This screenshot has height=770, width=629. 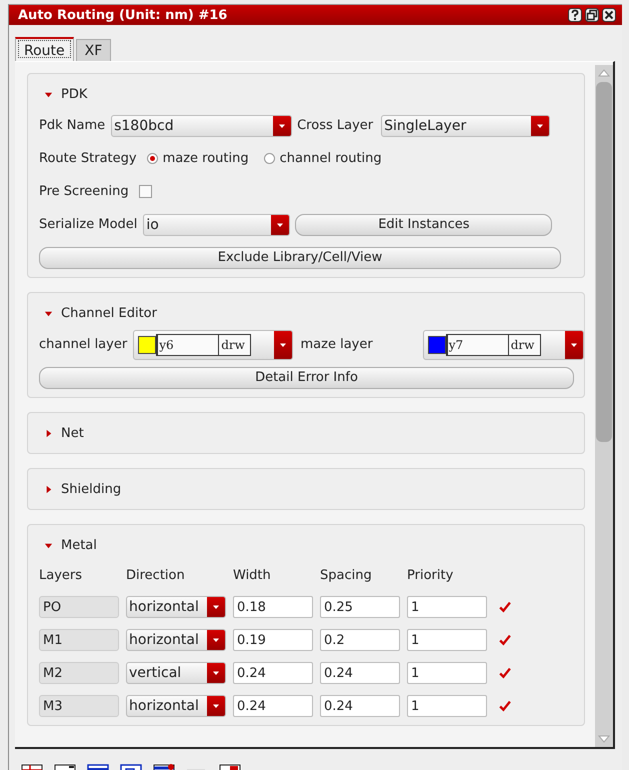 I want to click on scroll-bar, so click(x=604, y=406).